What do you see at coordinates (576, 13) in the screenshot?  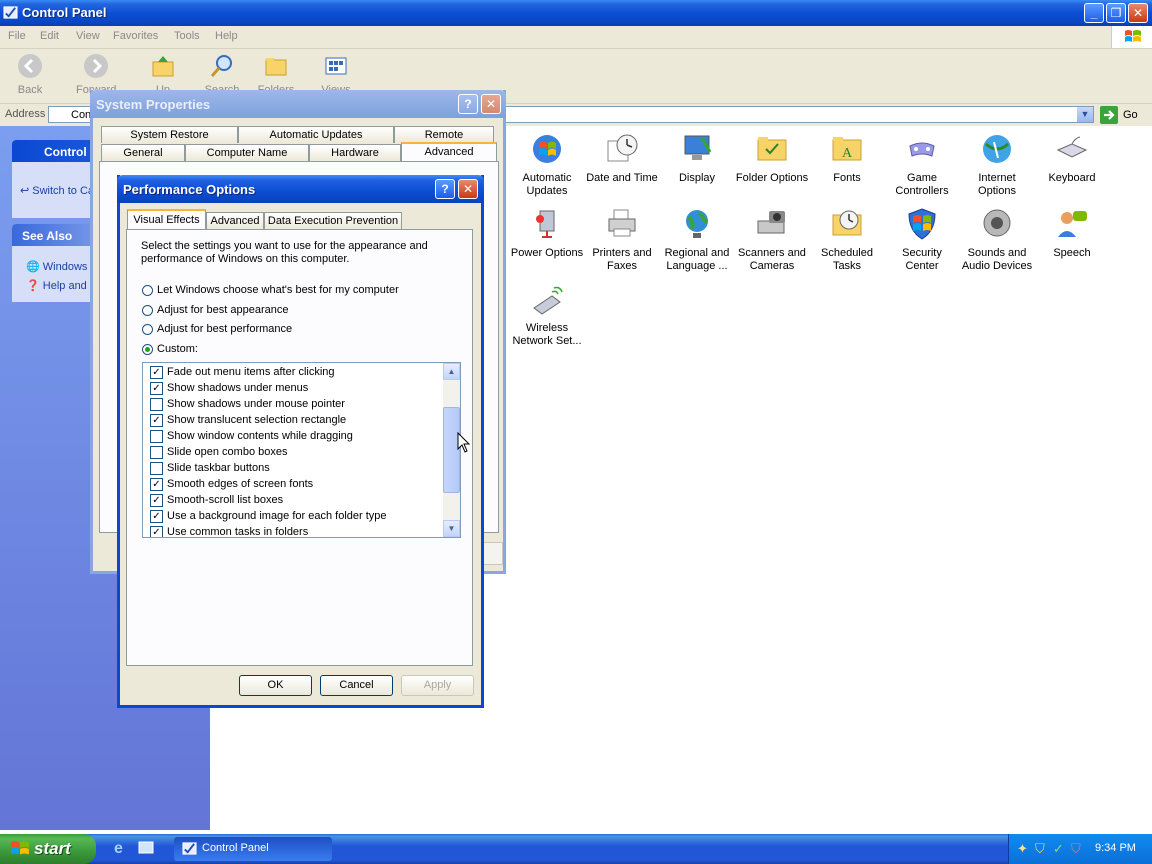 I see `window-titlebar: Control Panel _ ❐ ✕` at bounding box center [576, 13].